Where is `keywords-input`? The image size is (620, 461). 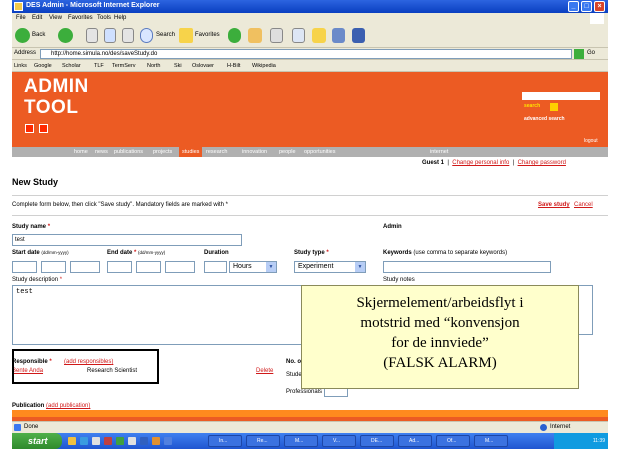 keywords-input is located at coordinates (467, 267).